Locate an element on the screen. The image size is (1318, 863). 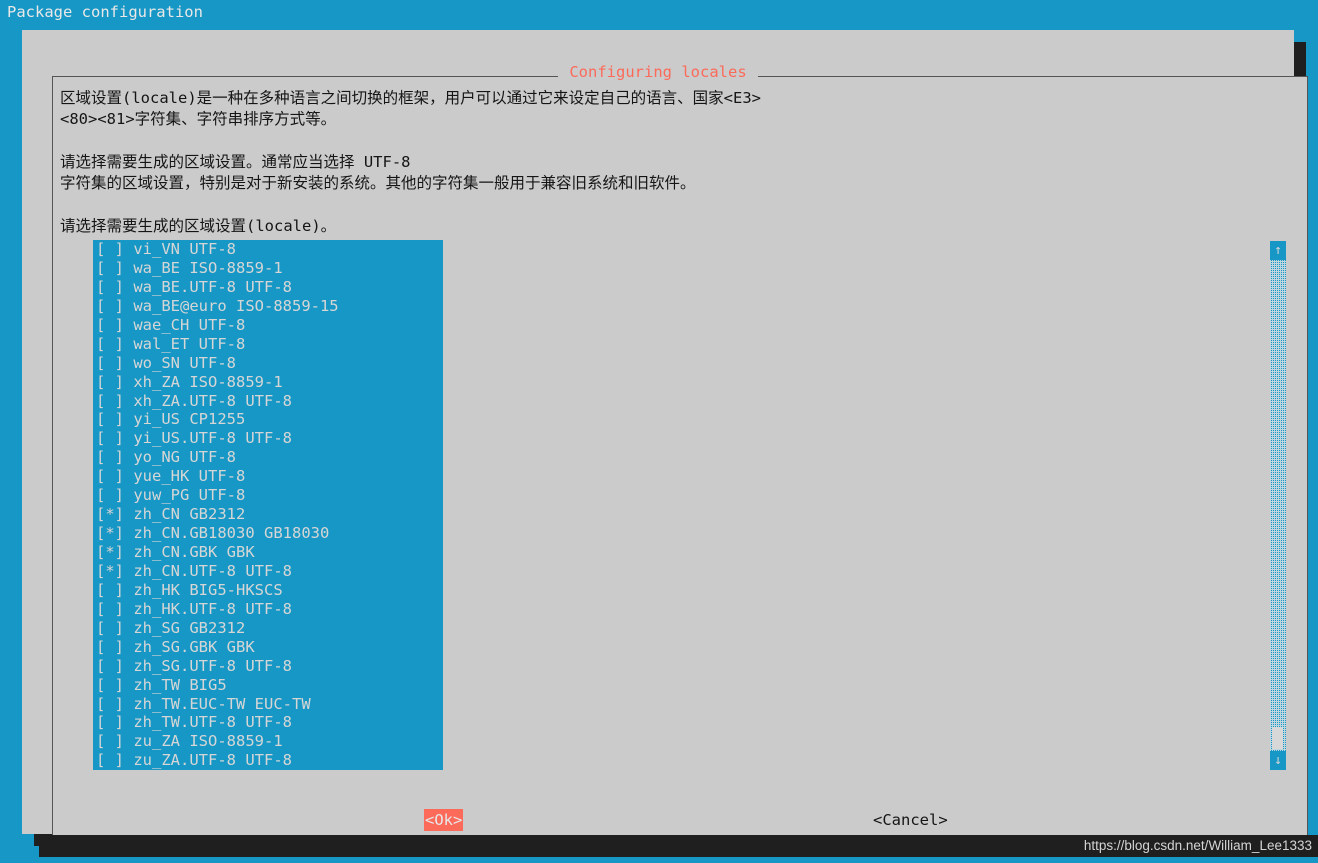
locale-list-item: [ ] zh_HK.UTF-8 UTF-8 is located at coordinates (268, 609).